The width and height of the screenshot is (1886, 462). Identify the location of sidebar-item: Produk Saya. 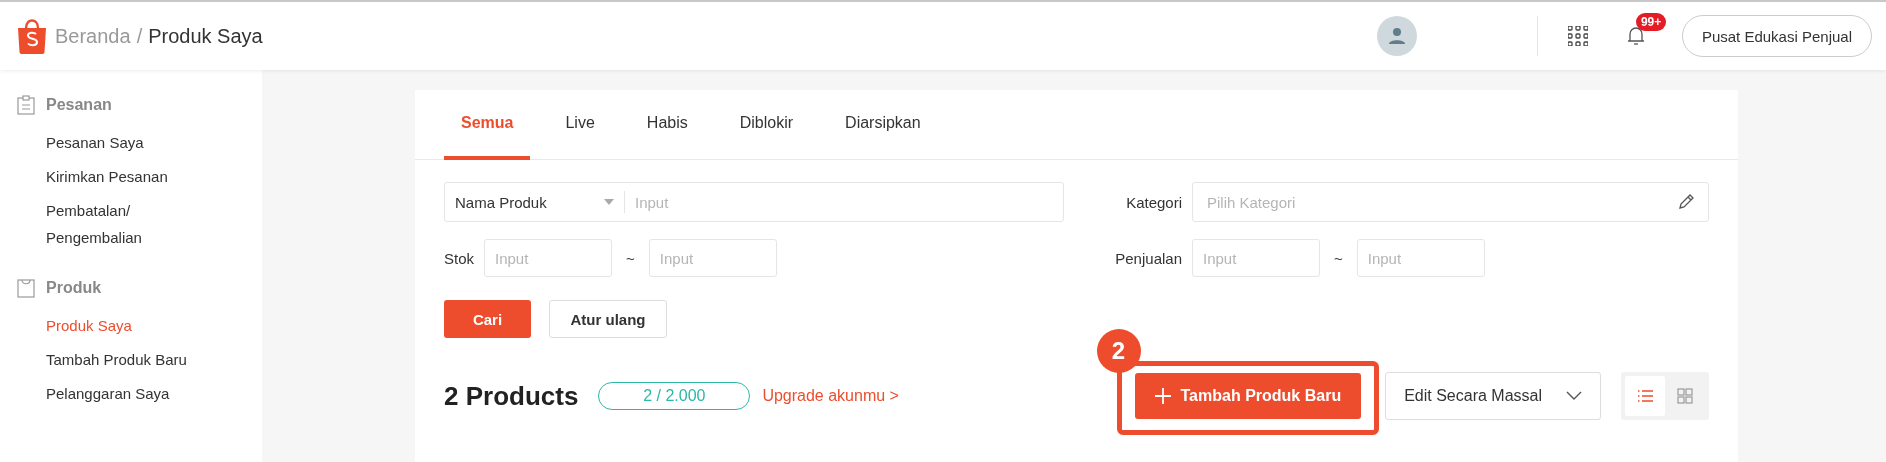
(131, 325).